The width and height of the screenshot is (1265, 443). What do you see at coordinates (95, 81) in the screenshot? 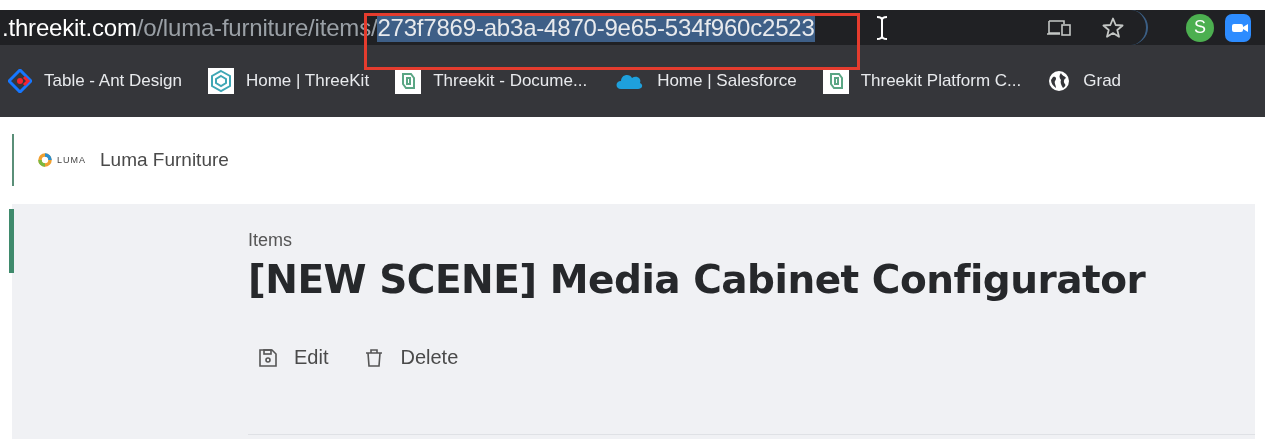
I see `bookmark-link: Table - Ant Design` at bounding box center [95, 81].